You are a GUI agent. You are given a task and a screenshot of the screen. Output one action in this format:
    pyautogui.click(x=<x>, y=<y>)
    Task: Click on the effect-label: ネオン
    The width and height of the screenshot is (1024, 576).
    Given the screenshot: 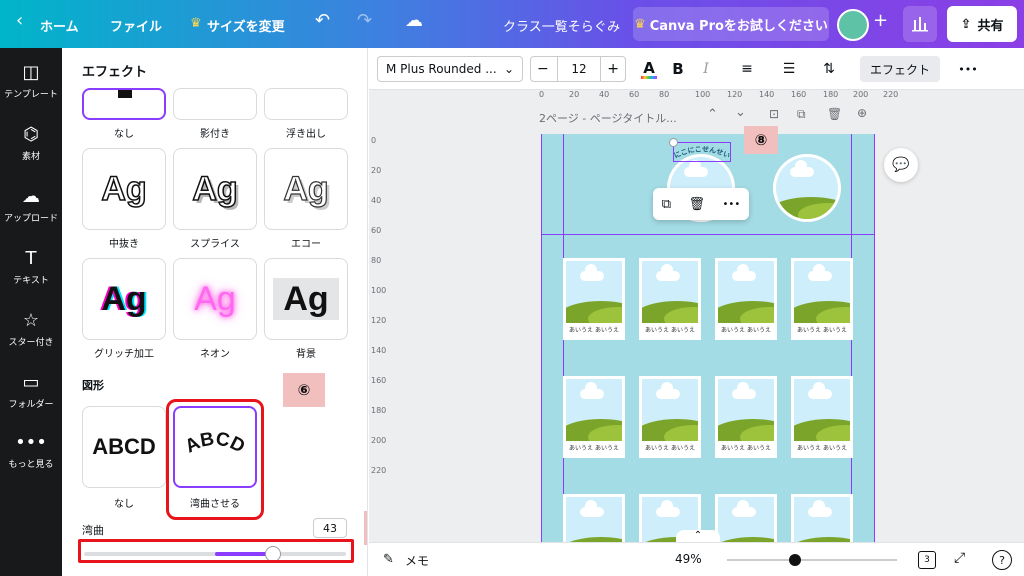 What is the action you would take?
    pyautogui.click(x=215, y=354)
    